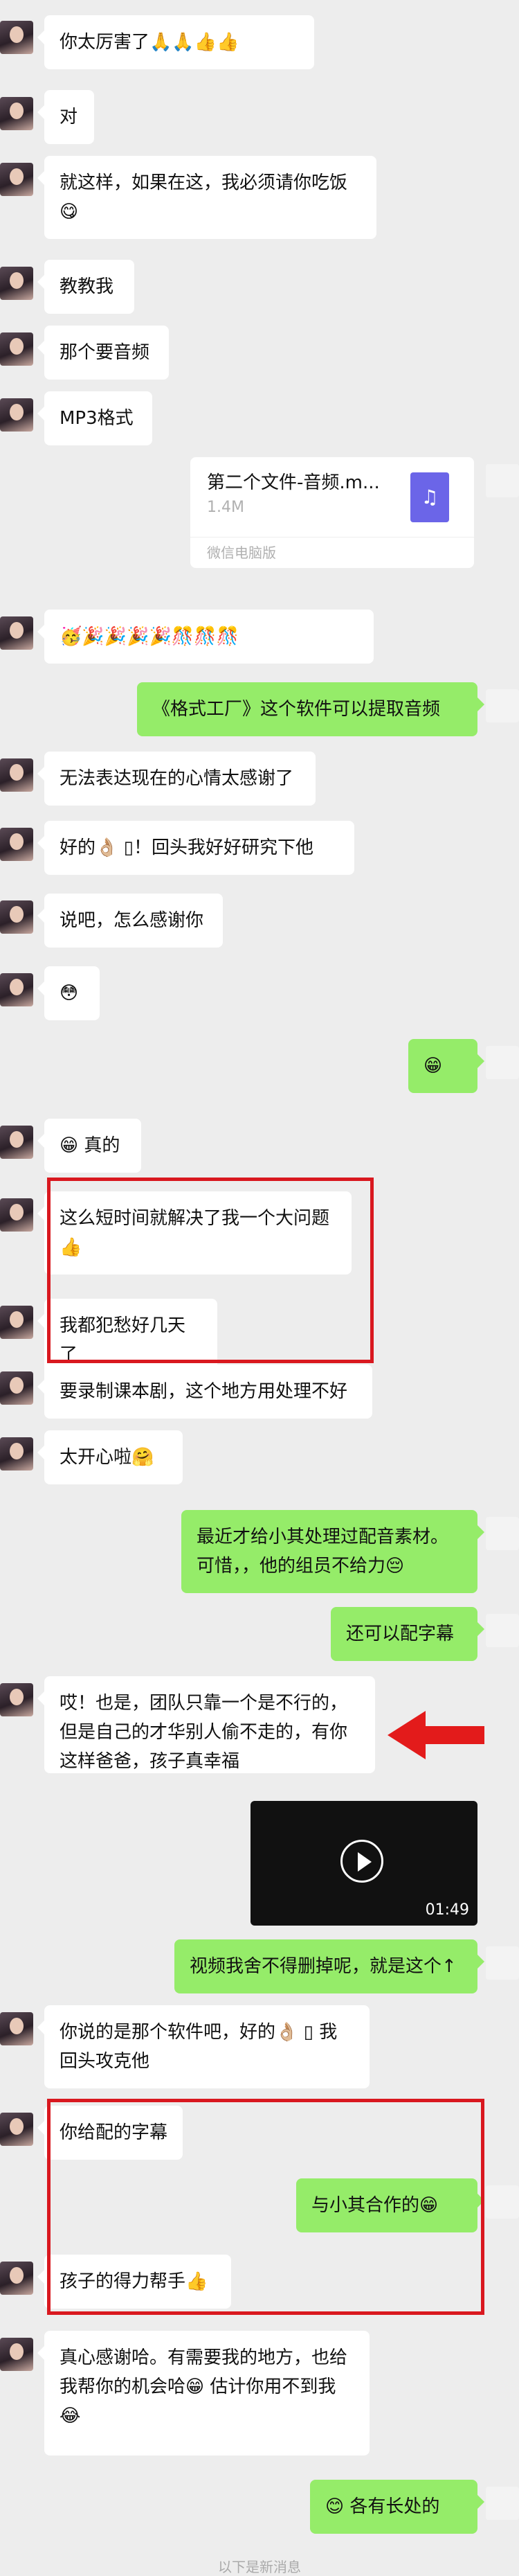 This screenshot has width=519, height=2576. What do you see at coordinates (149, 636) in the screenshot?
I see `message-text: 🥳🎉🎉🎉🎉🎊🎊🎊` at bounding box center [149, 636].